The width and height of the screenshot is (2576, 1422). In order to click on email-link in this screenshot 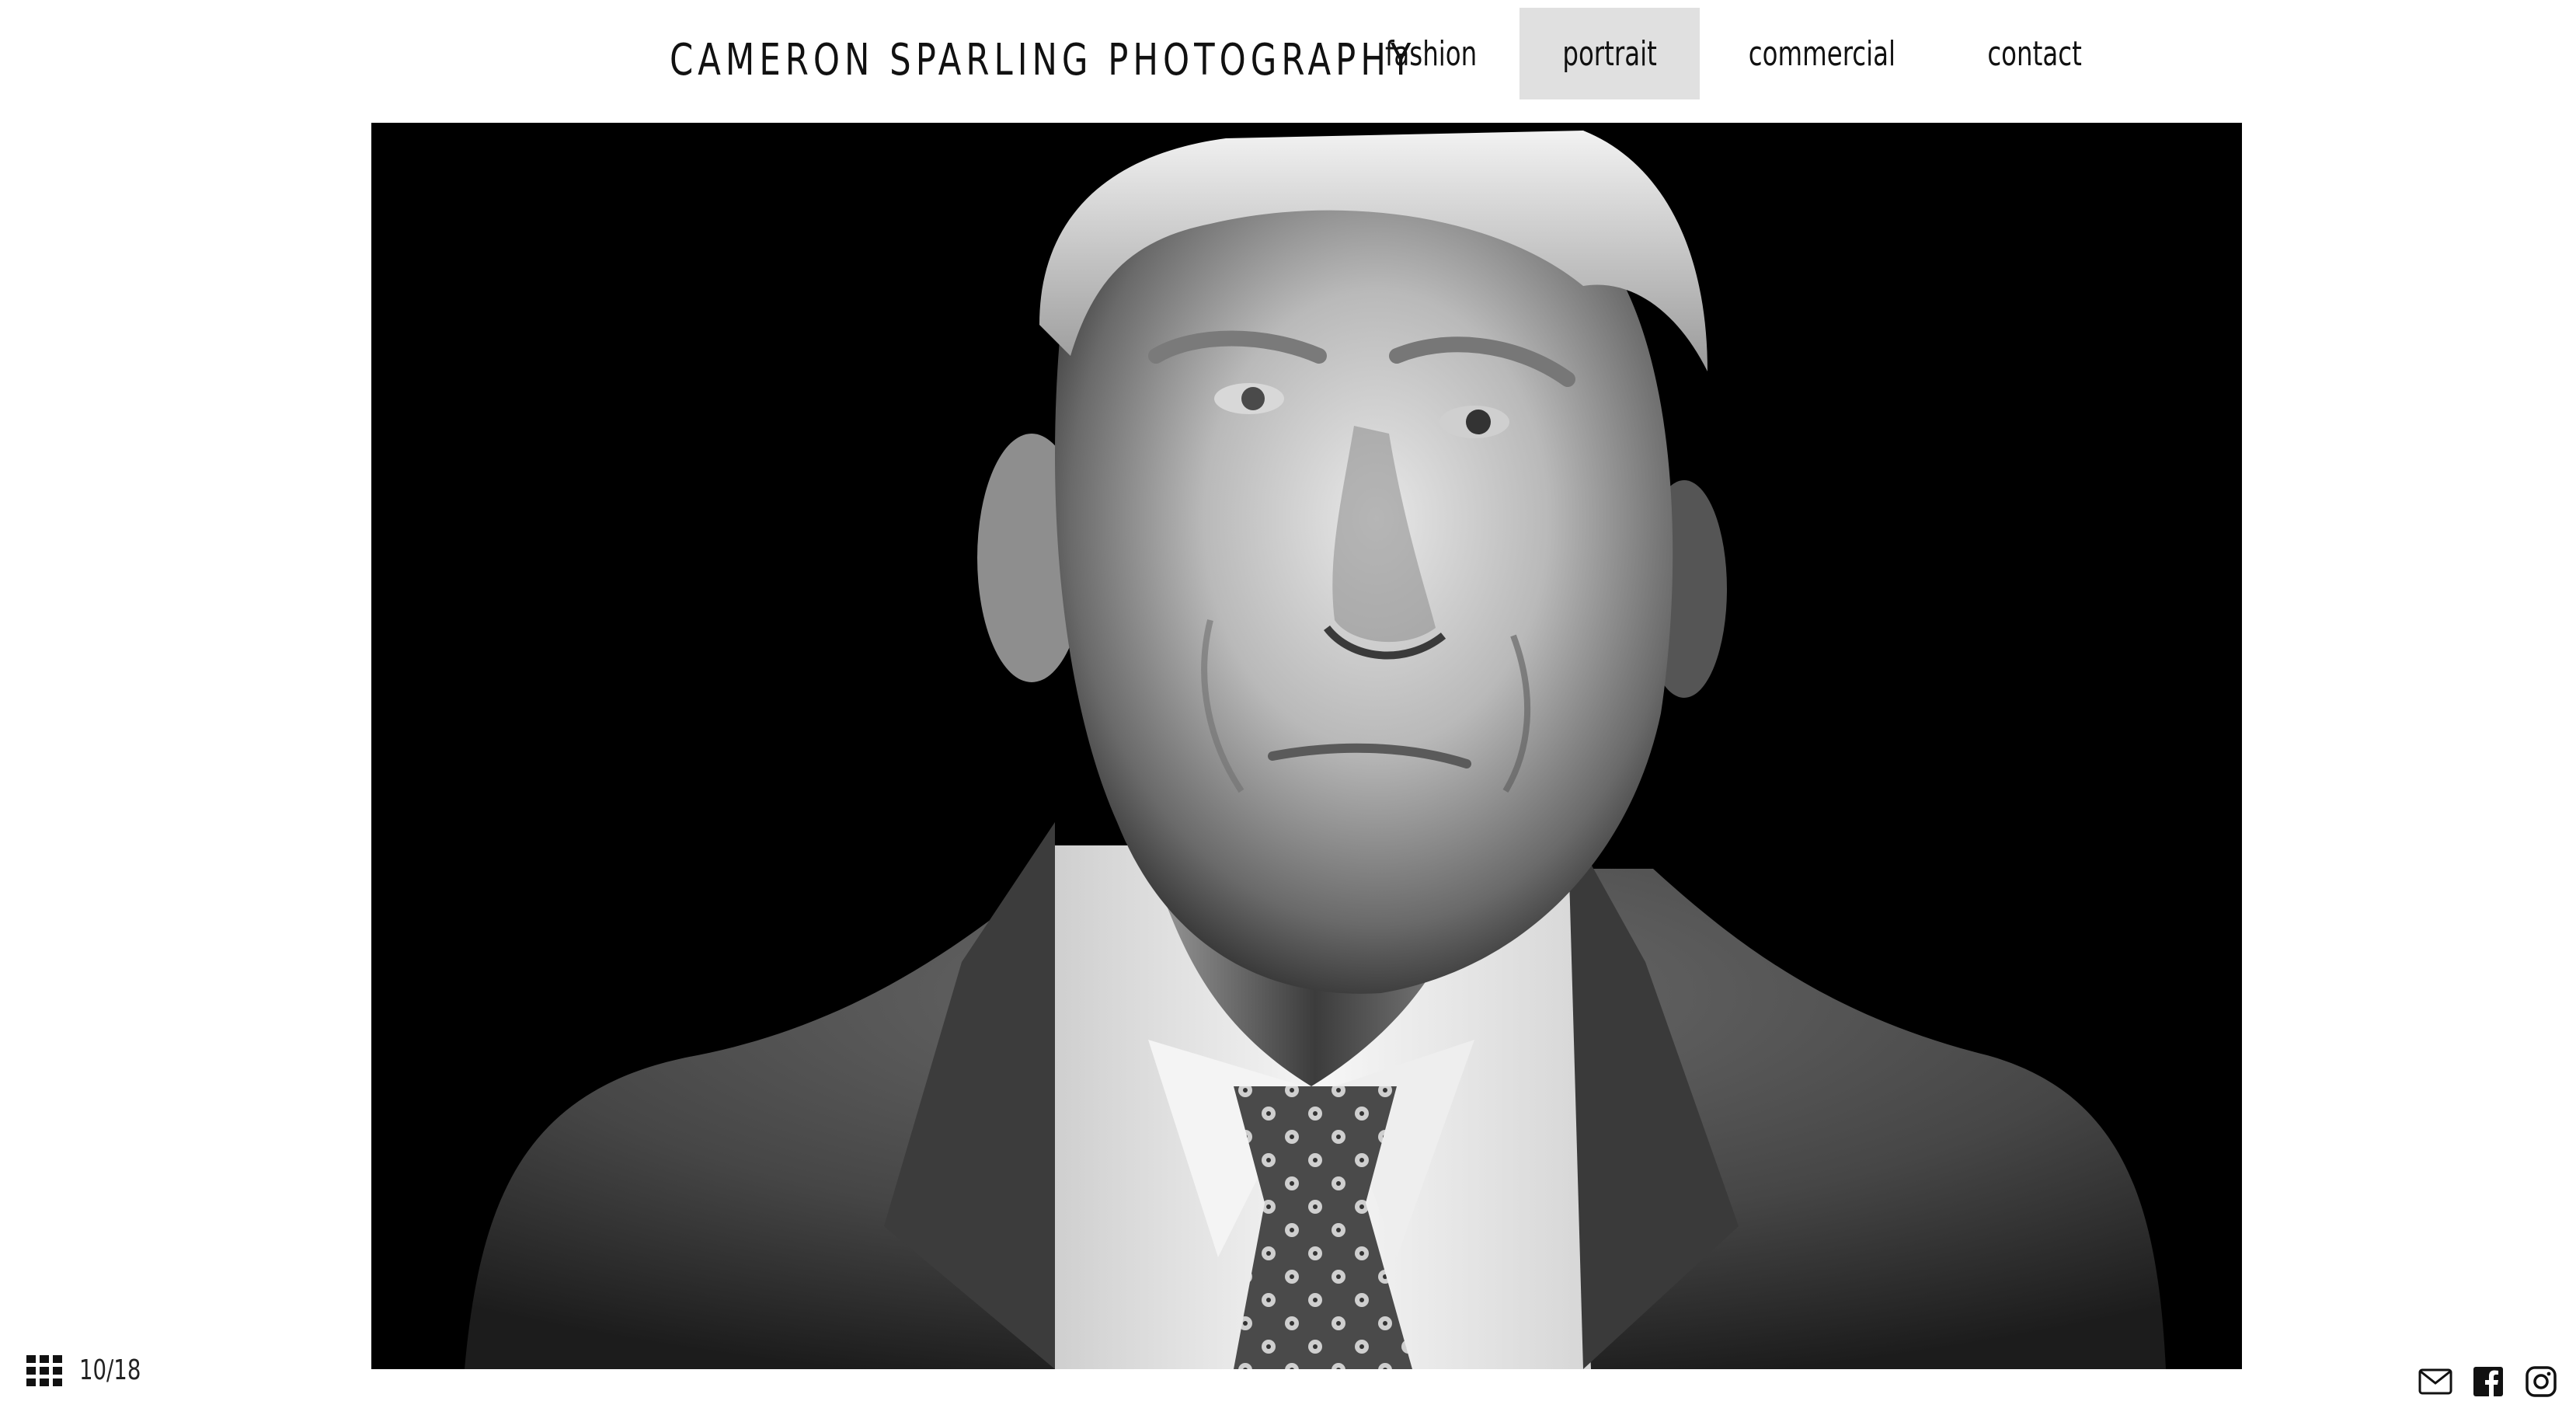, I will do `click(2435, 1381)`.